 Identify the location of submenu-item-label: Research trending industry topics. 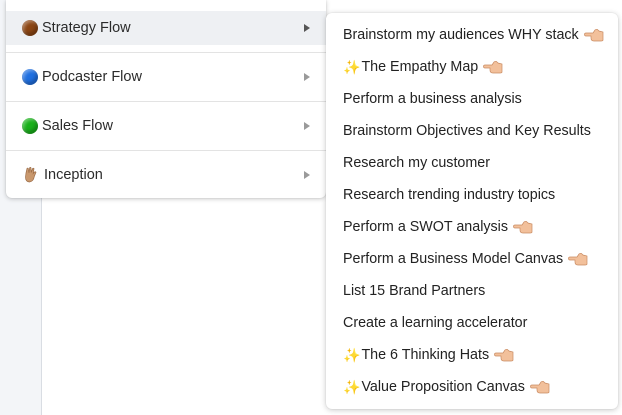
(449, 195).